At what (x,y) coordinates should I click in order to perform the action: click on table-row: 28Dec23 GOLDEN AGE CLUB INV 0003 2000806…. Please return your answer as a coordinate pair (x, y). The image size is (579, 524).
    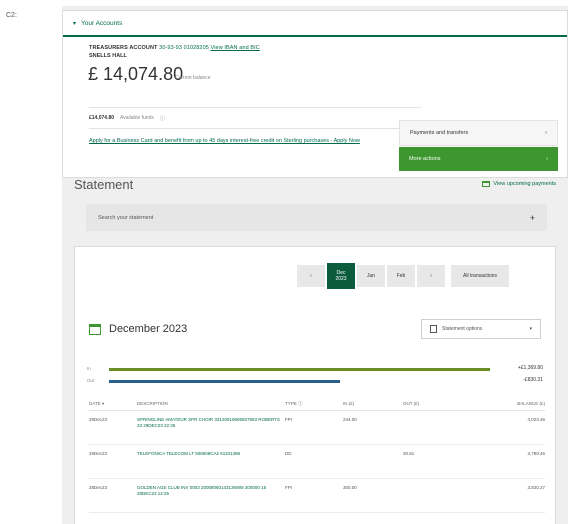
    Looking at the image, I should click on (317, 496).